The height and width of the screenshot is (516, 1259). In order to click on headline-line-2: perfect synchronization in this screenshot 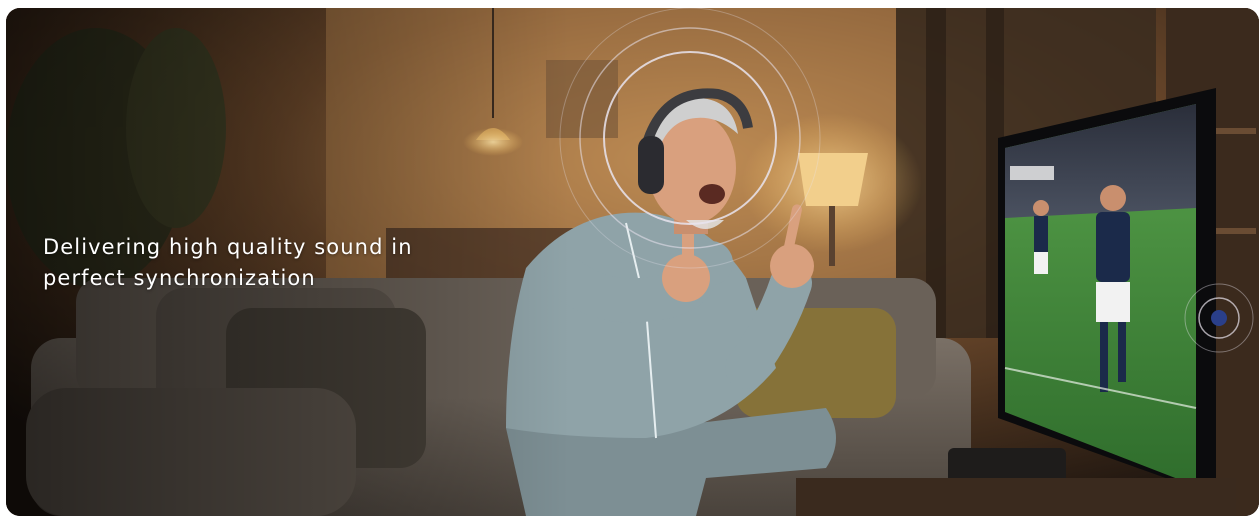, I will do `click(179, 278)`.